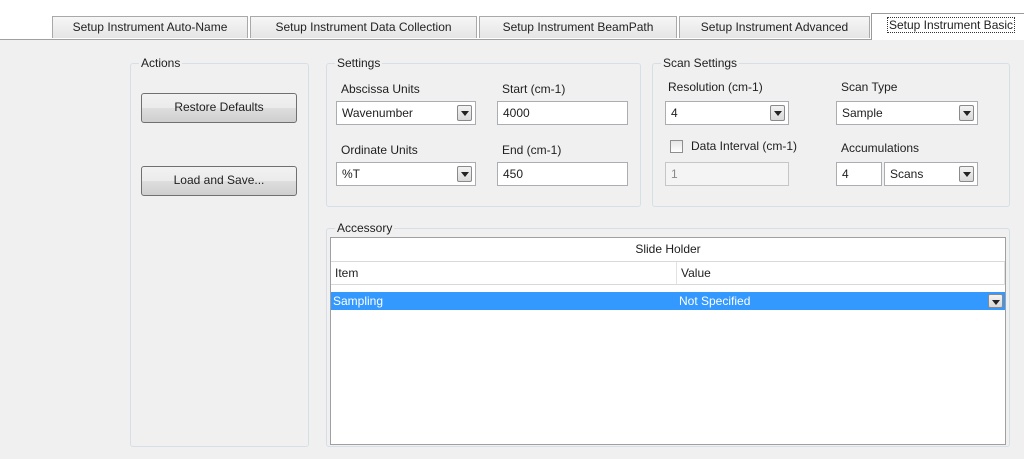 This screenshot has height=459, width=1024. What do you see at coordinates (534, 89) in the screenshot?
I see `start-label: Start (cm-1)` at bounding box center [534, 89].